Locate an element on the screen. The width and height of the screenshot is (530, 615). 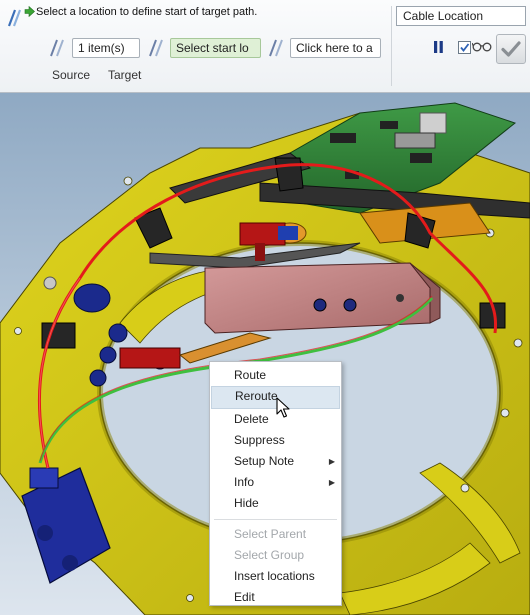
divider is located at coordinates (391, 46).